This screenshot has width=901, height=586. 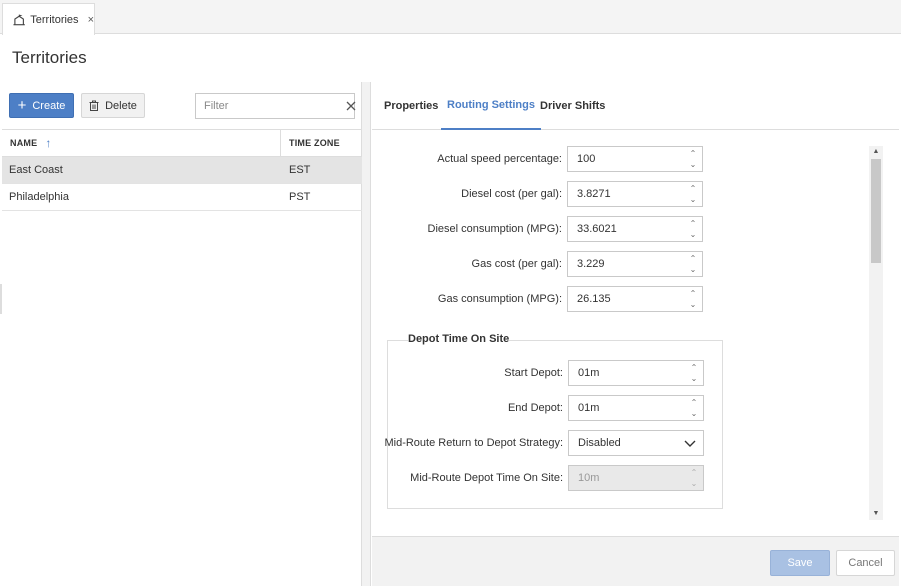 What do you see at coordinates (876, 152) in the screenshot?
I see `scroll-up-icon: ▲` at bounding box center [876, 152].